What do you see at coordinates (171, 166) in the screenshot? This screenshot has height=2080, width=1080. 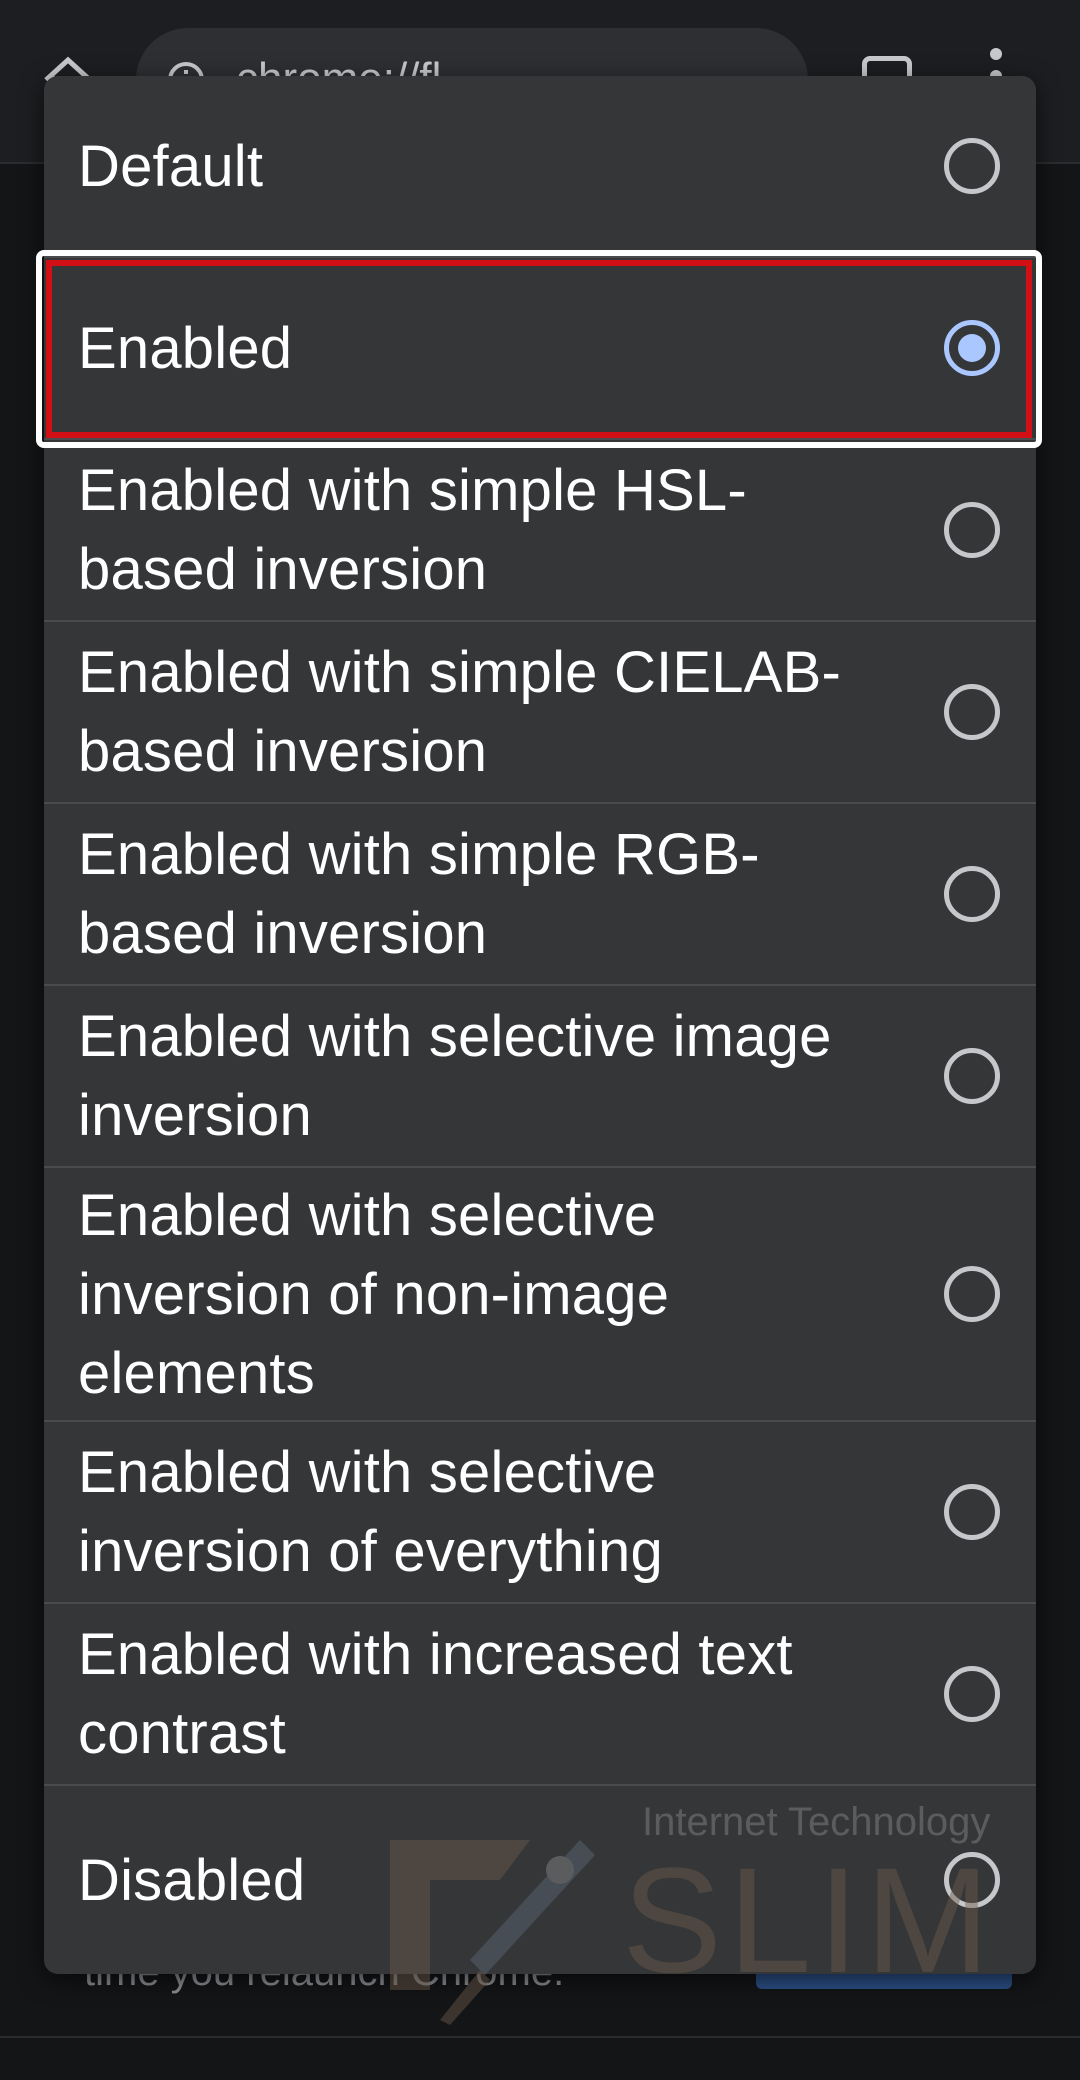 I see `option-label: Default` at bounding box center [171, 166].